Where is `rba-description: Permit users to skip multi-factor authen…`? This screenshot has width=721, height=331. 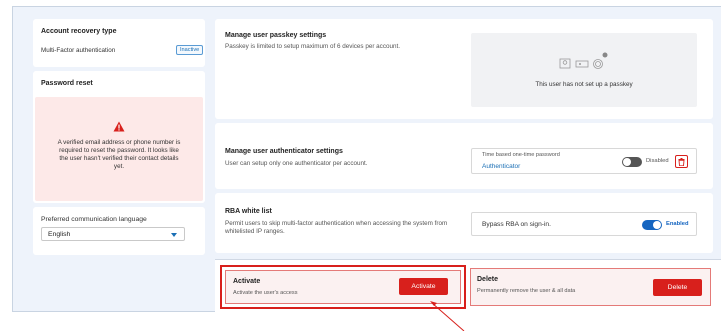 rba-description: Permit users to skip multi-factor authen… is located at coordinates (336, 227).